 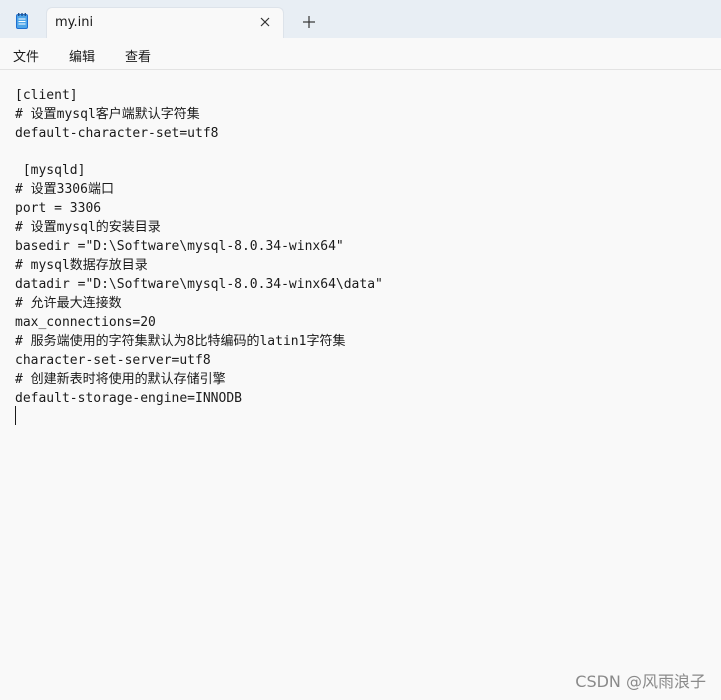 What do you see at coordinates (88, 227) in the screenshot?
I see `editor-line: # 设置mysql的安装目录` at bounding box center [88, 227].